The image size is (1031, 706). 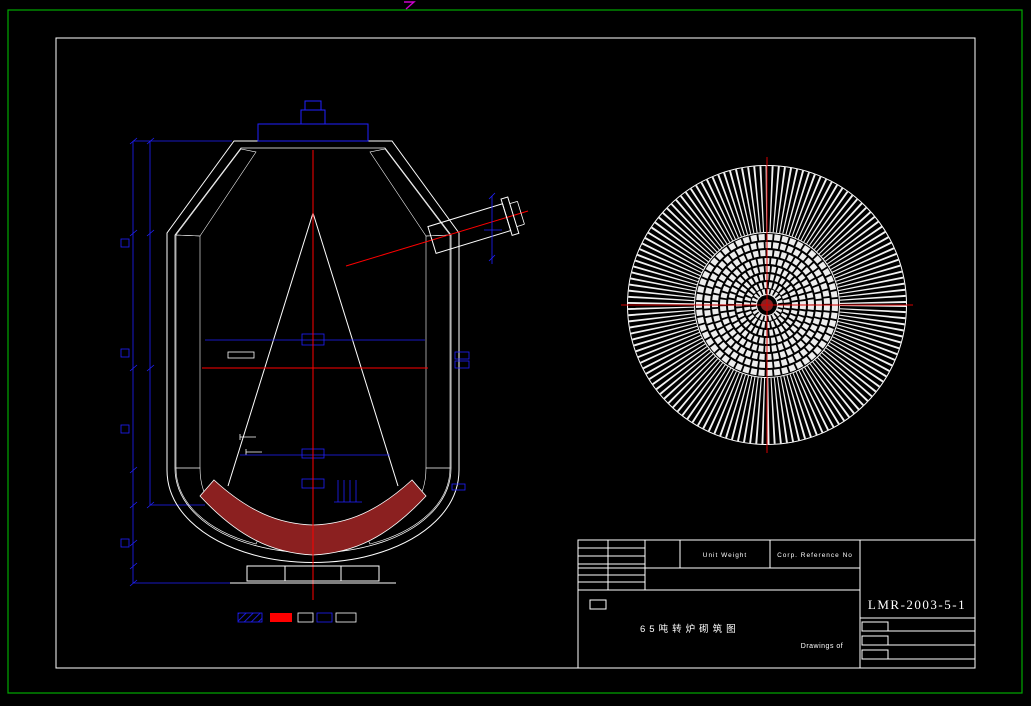 What do you see at coordinates (822, 646) in the screenshot?
I see `drawings-of-label: Drawings of` at bounding box center [822, 646].